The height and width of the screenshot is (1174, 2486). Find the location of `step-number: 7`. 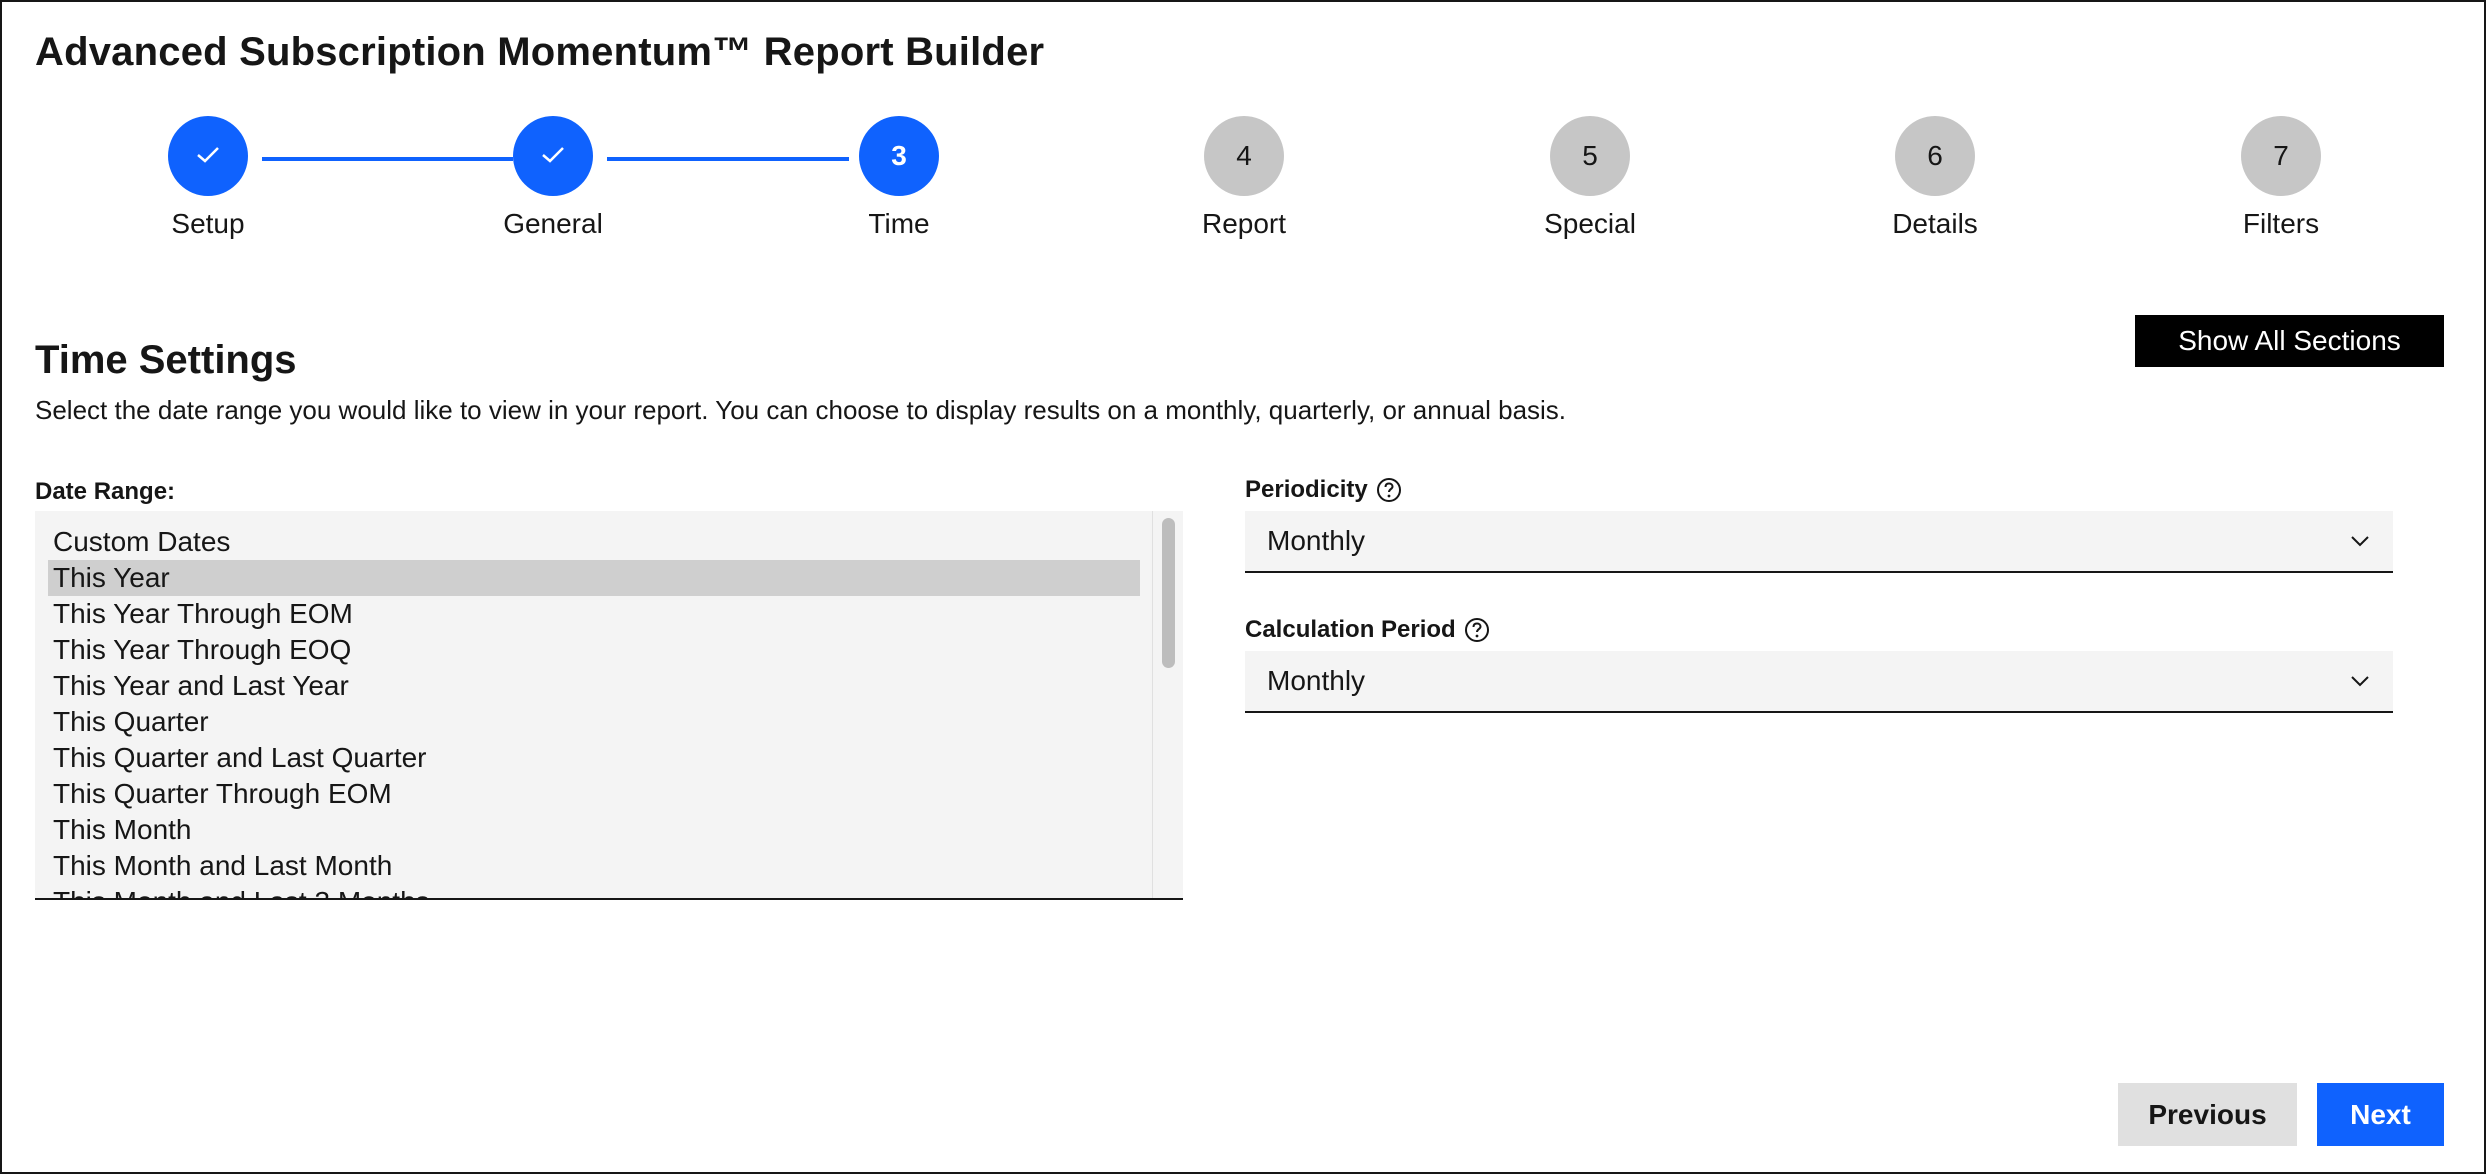

step-number: 7 is located at coordinates (2281, 156).